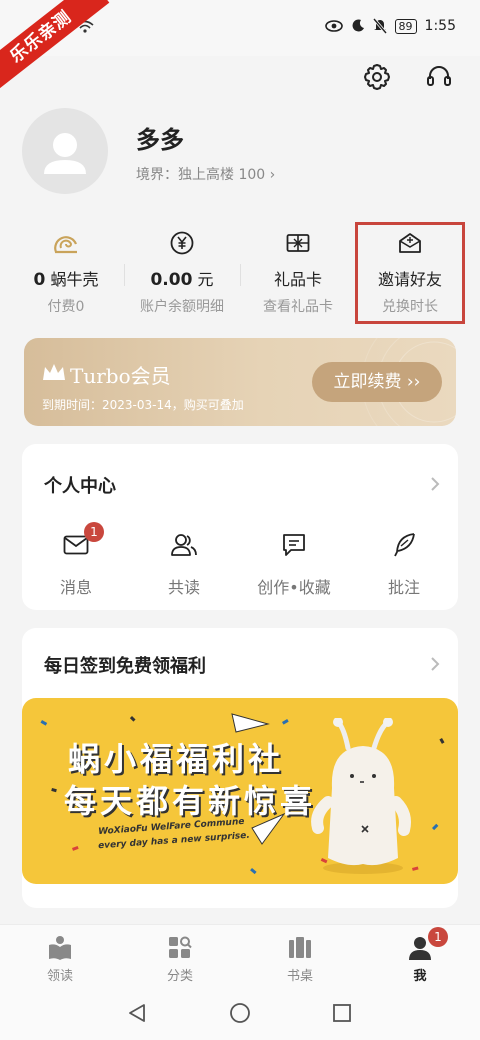 This screenshot has height=1040, width=480. What do you see at coordinates (377, 77) in the screenshot?
I see `settings-gear-icon` at bounding box center [377, 77].